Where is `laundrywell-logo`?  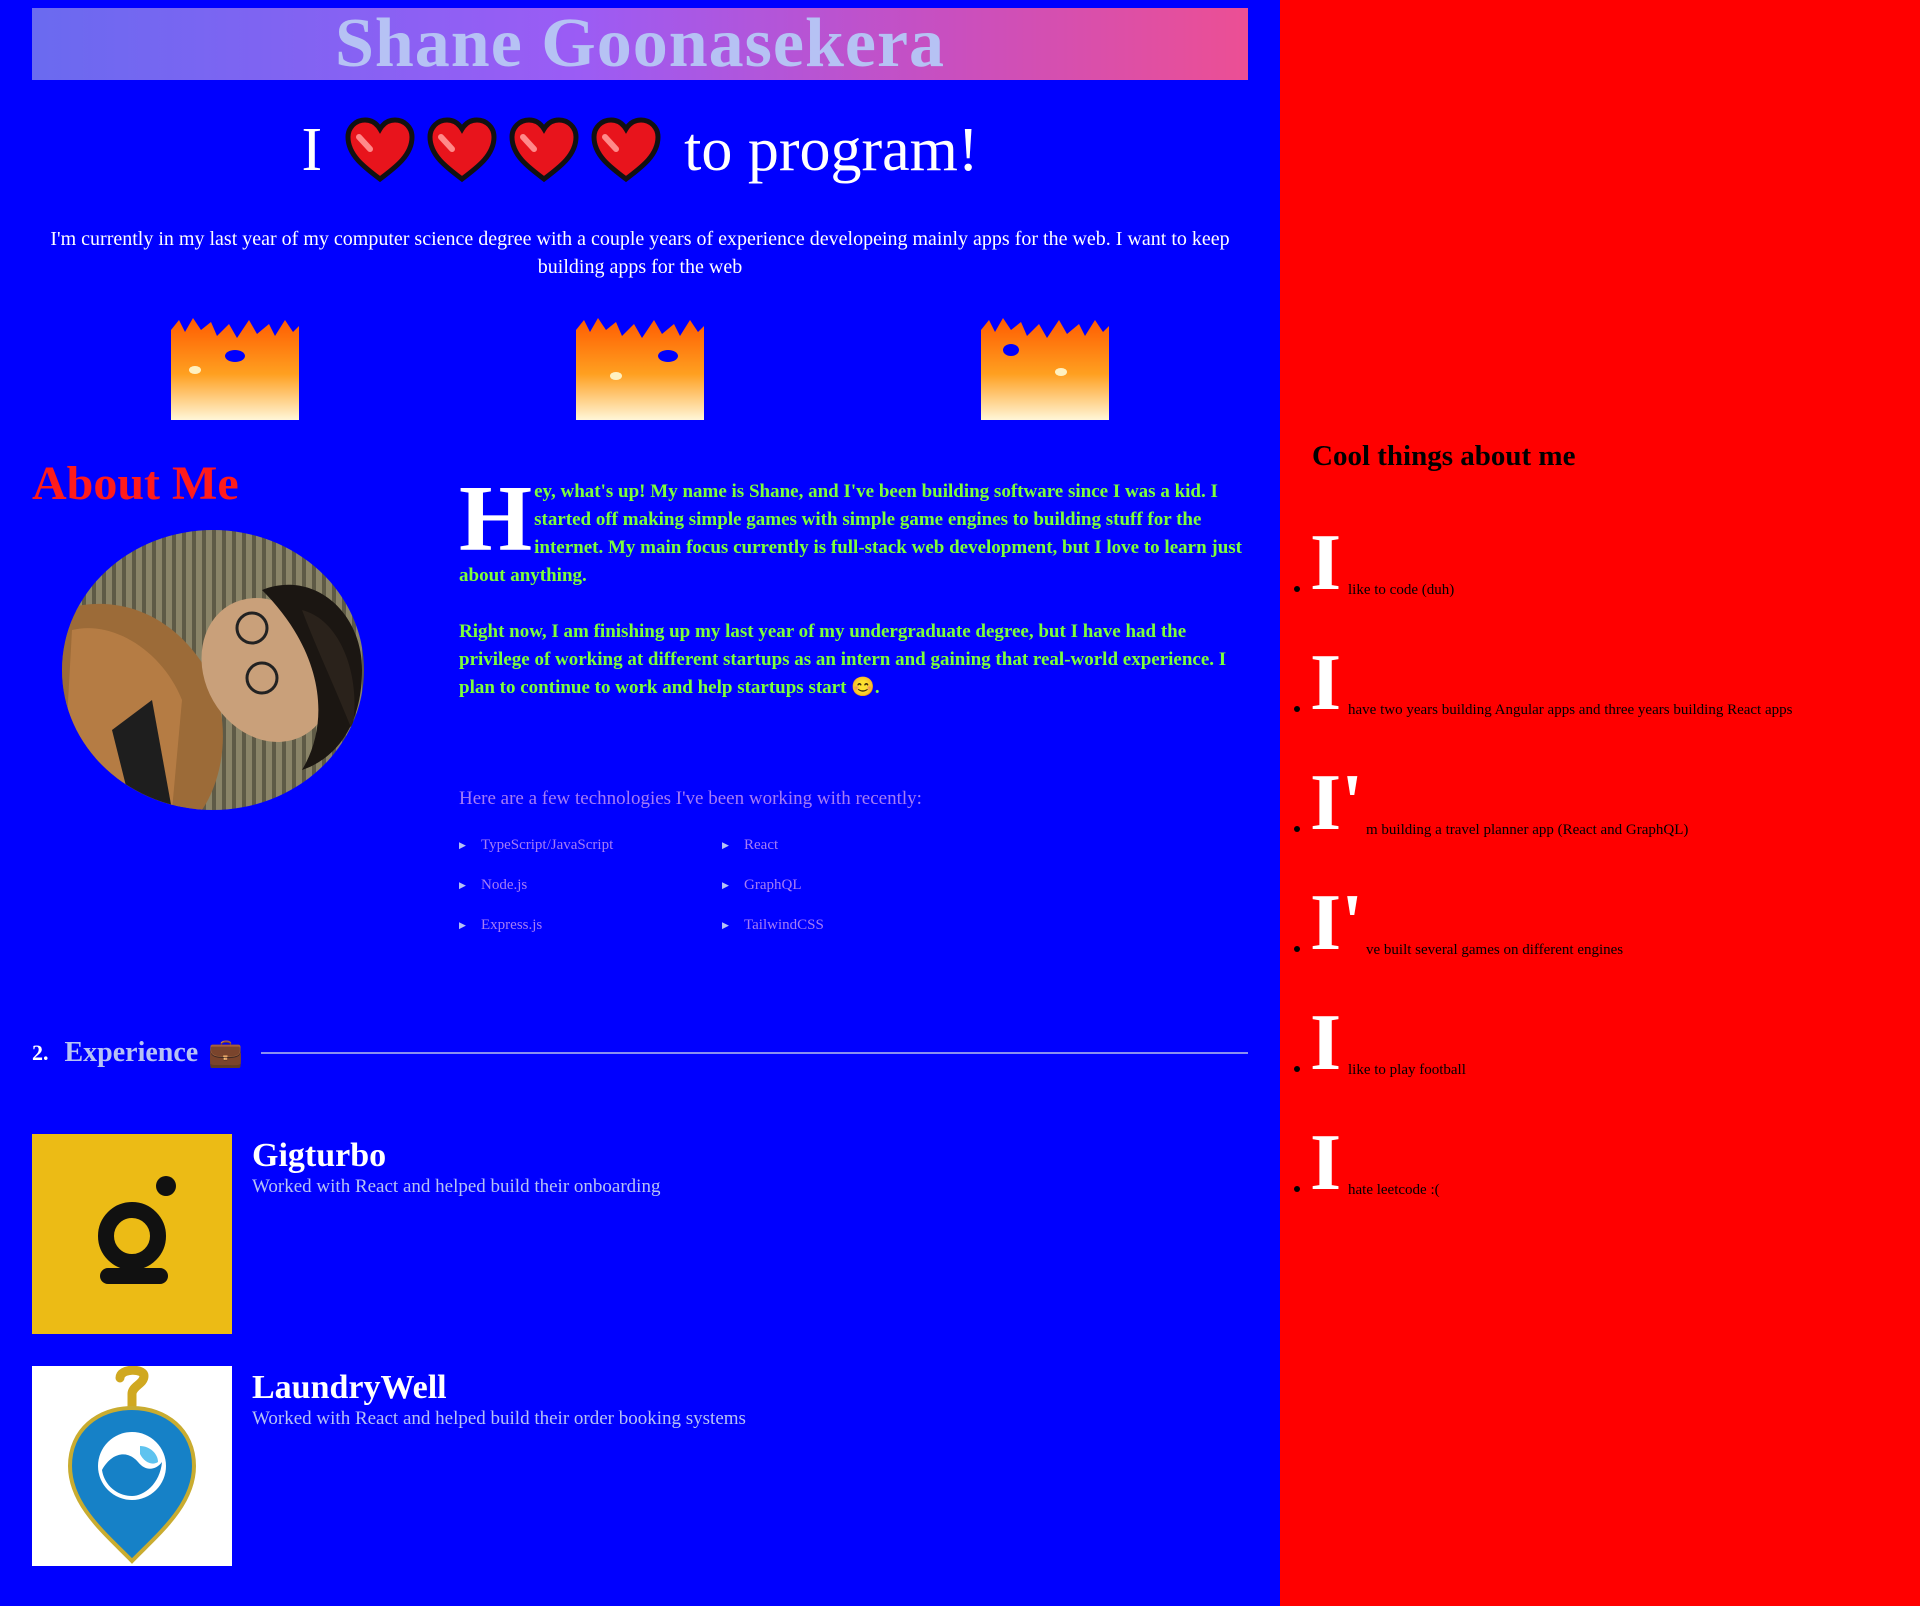
laundrywell-logo is located at coordinates (132, 1466).